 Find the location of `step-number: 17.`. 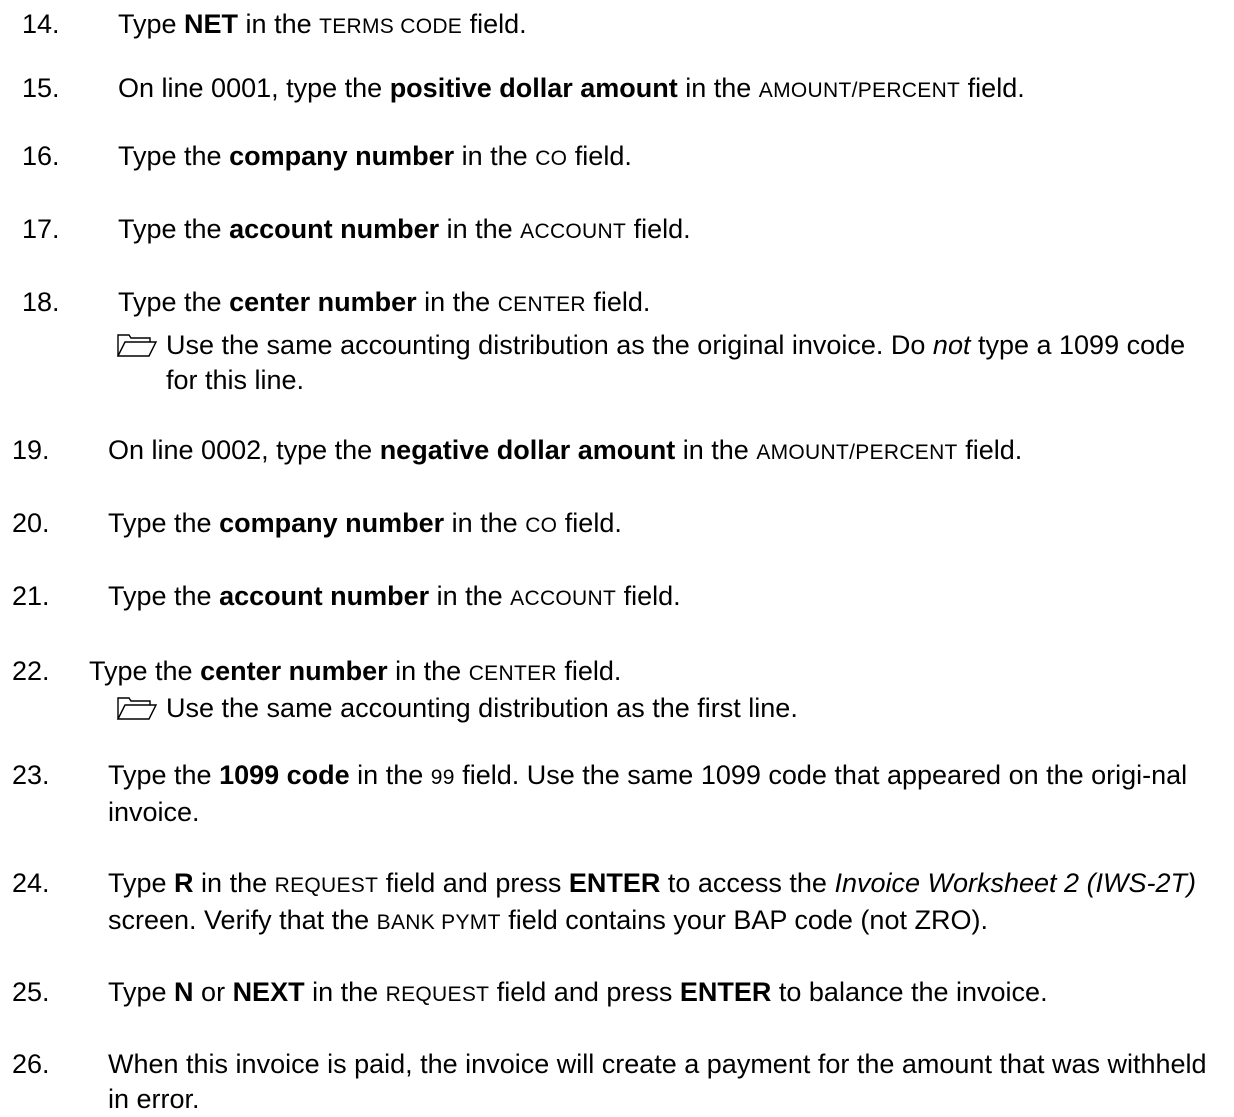

step-number: 17. is located at coordinates (41, 229).